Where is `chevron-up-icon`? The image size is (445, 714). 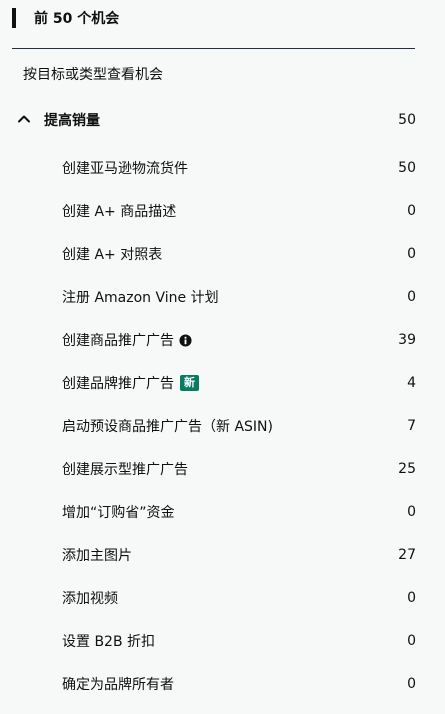 chevron-up-icon is located at coordinates (24, 119).